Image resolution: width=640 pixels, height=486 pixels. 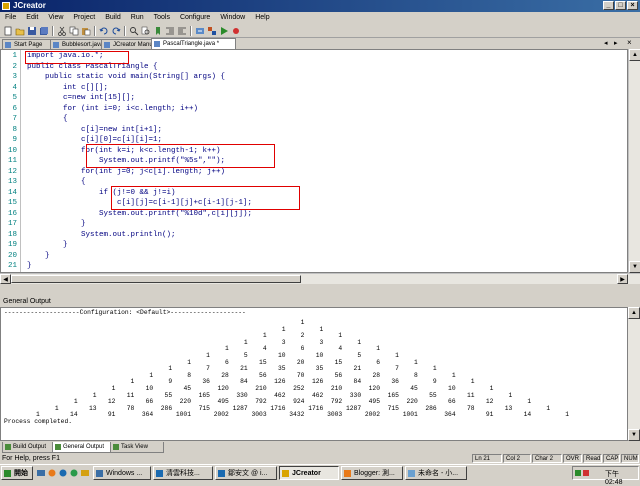 What do you see at coordinates (126, 172) in the screenshot?
I see `code-line: for(int j=0; j<c[i].length; j++)` at bounding box center [126, 172].